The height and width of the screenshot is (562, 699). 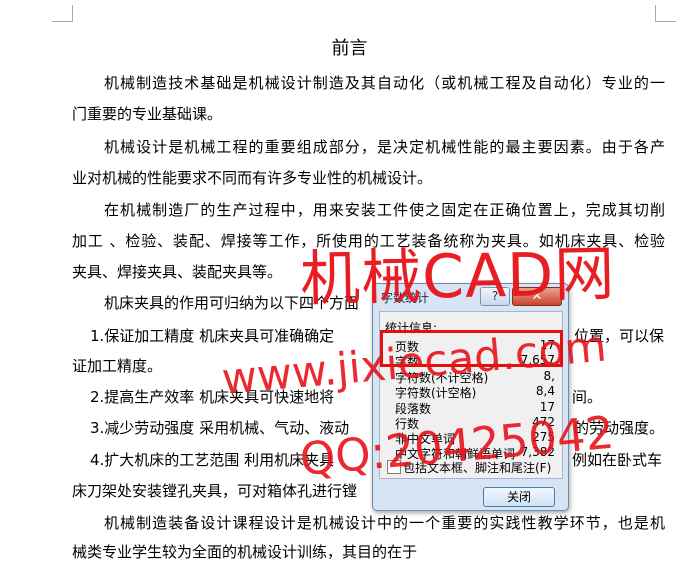 What do you see at coordinates (212, 460) in the screenshot?
I see `document-line: 4.扩大机床的工艺范围 利用机床夹具` at bounding box center [212, 460].